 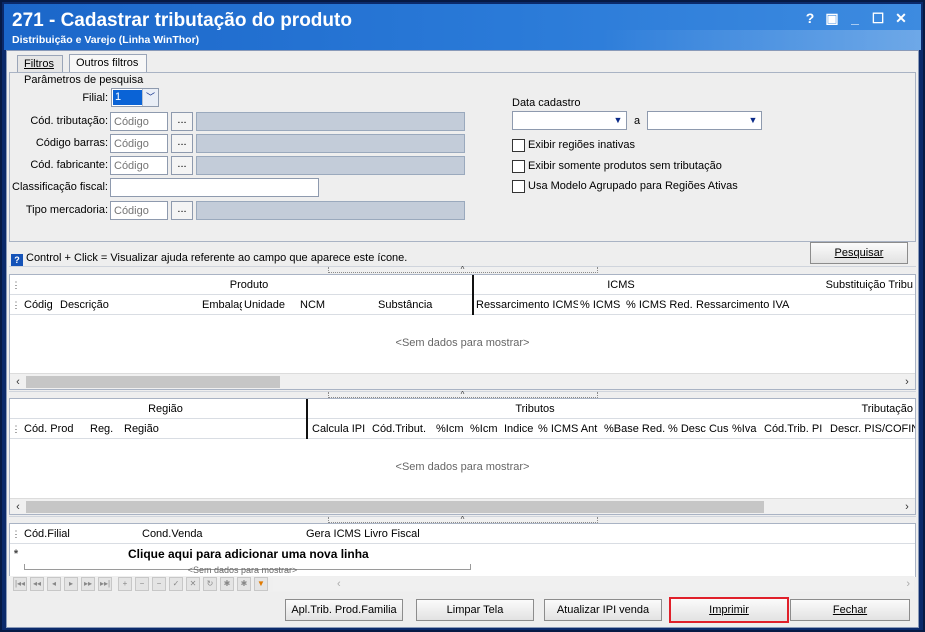 What do you see at coordinates (125, 584) in the screenshot?
I see `nav-insert-icon: +` at bounding box center [125, 584].